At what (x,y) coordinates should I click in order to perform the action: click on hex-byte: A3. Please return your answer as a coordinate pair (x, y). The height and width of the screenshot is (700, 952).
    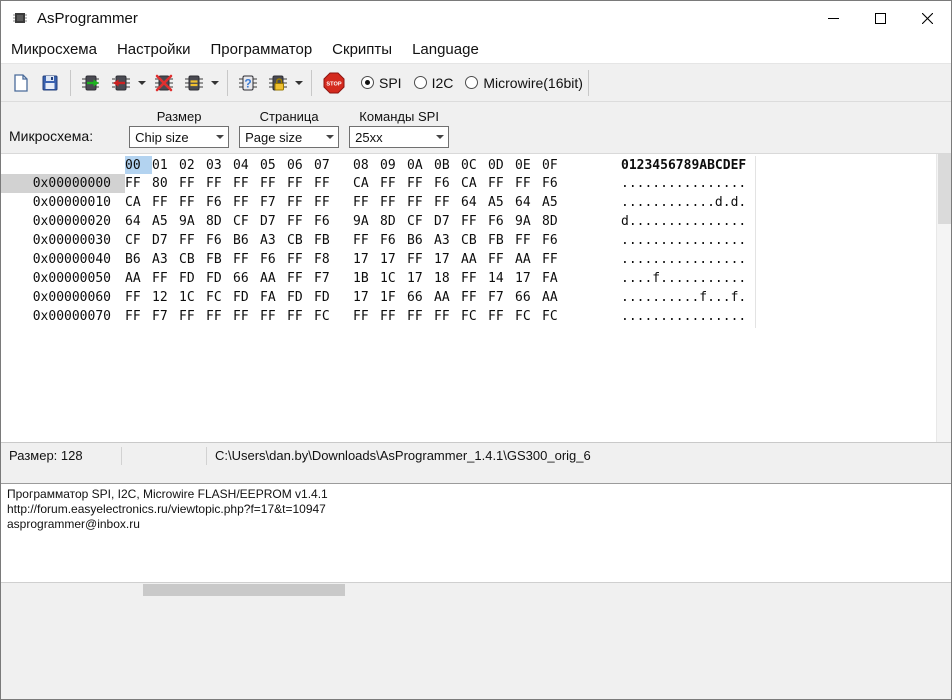
    Looking at the image, I should click on (165, 259).